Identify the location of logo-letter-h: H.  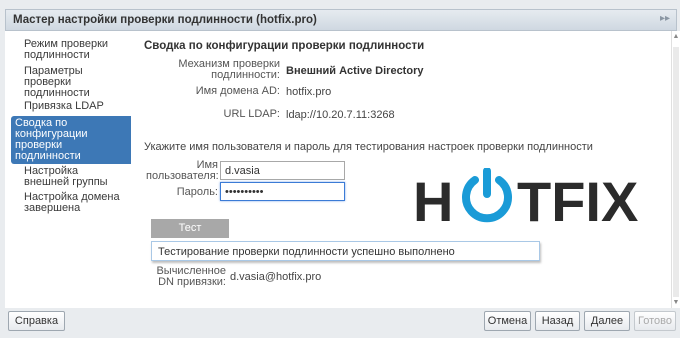
(433, 199).